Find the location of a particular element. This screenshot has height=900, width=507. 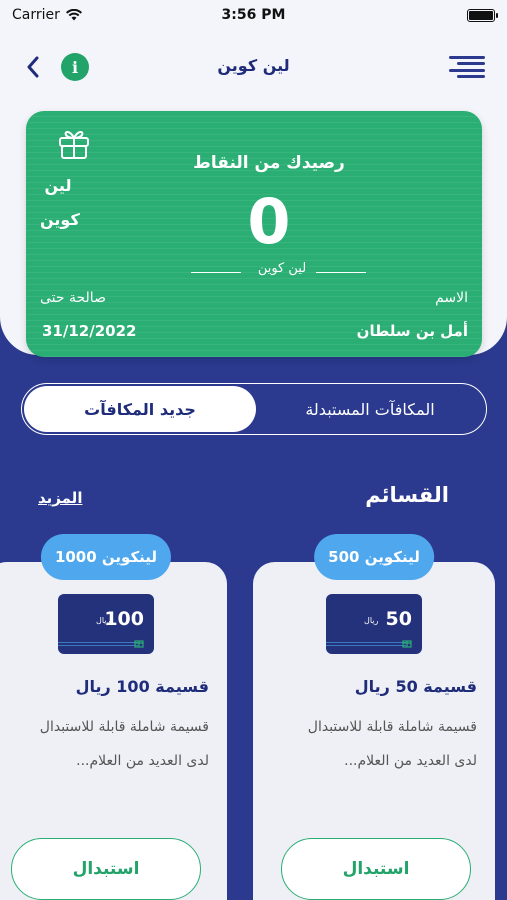

voucher-amount: 50 is located at coordinates (398, 619).